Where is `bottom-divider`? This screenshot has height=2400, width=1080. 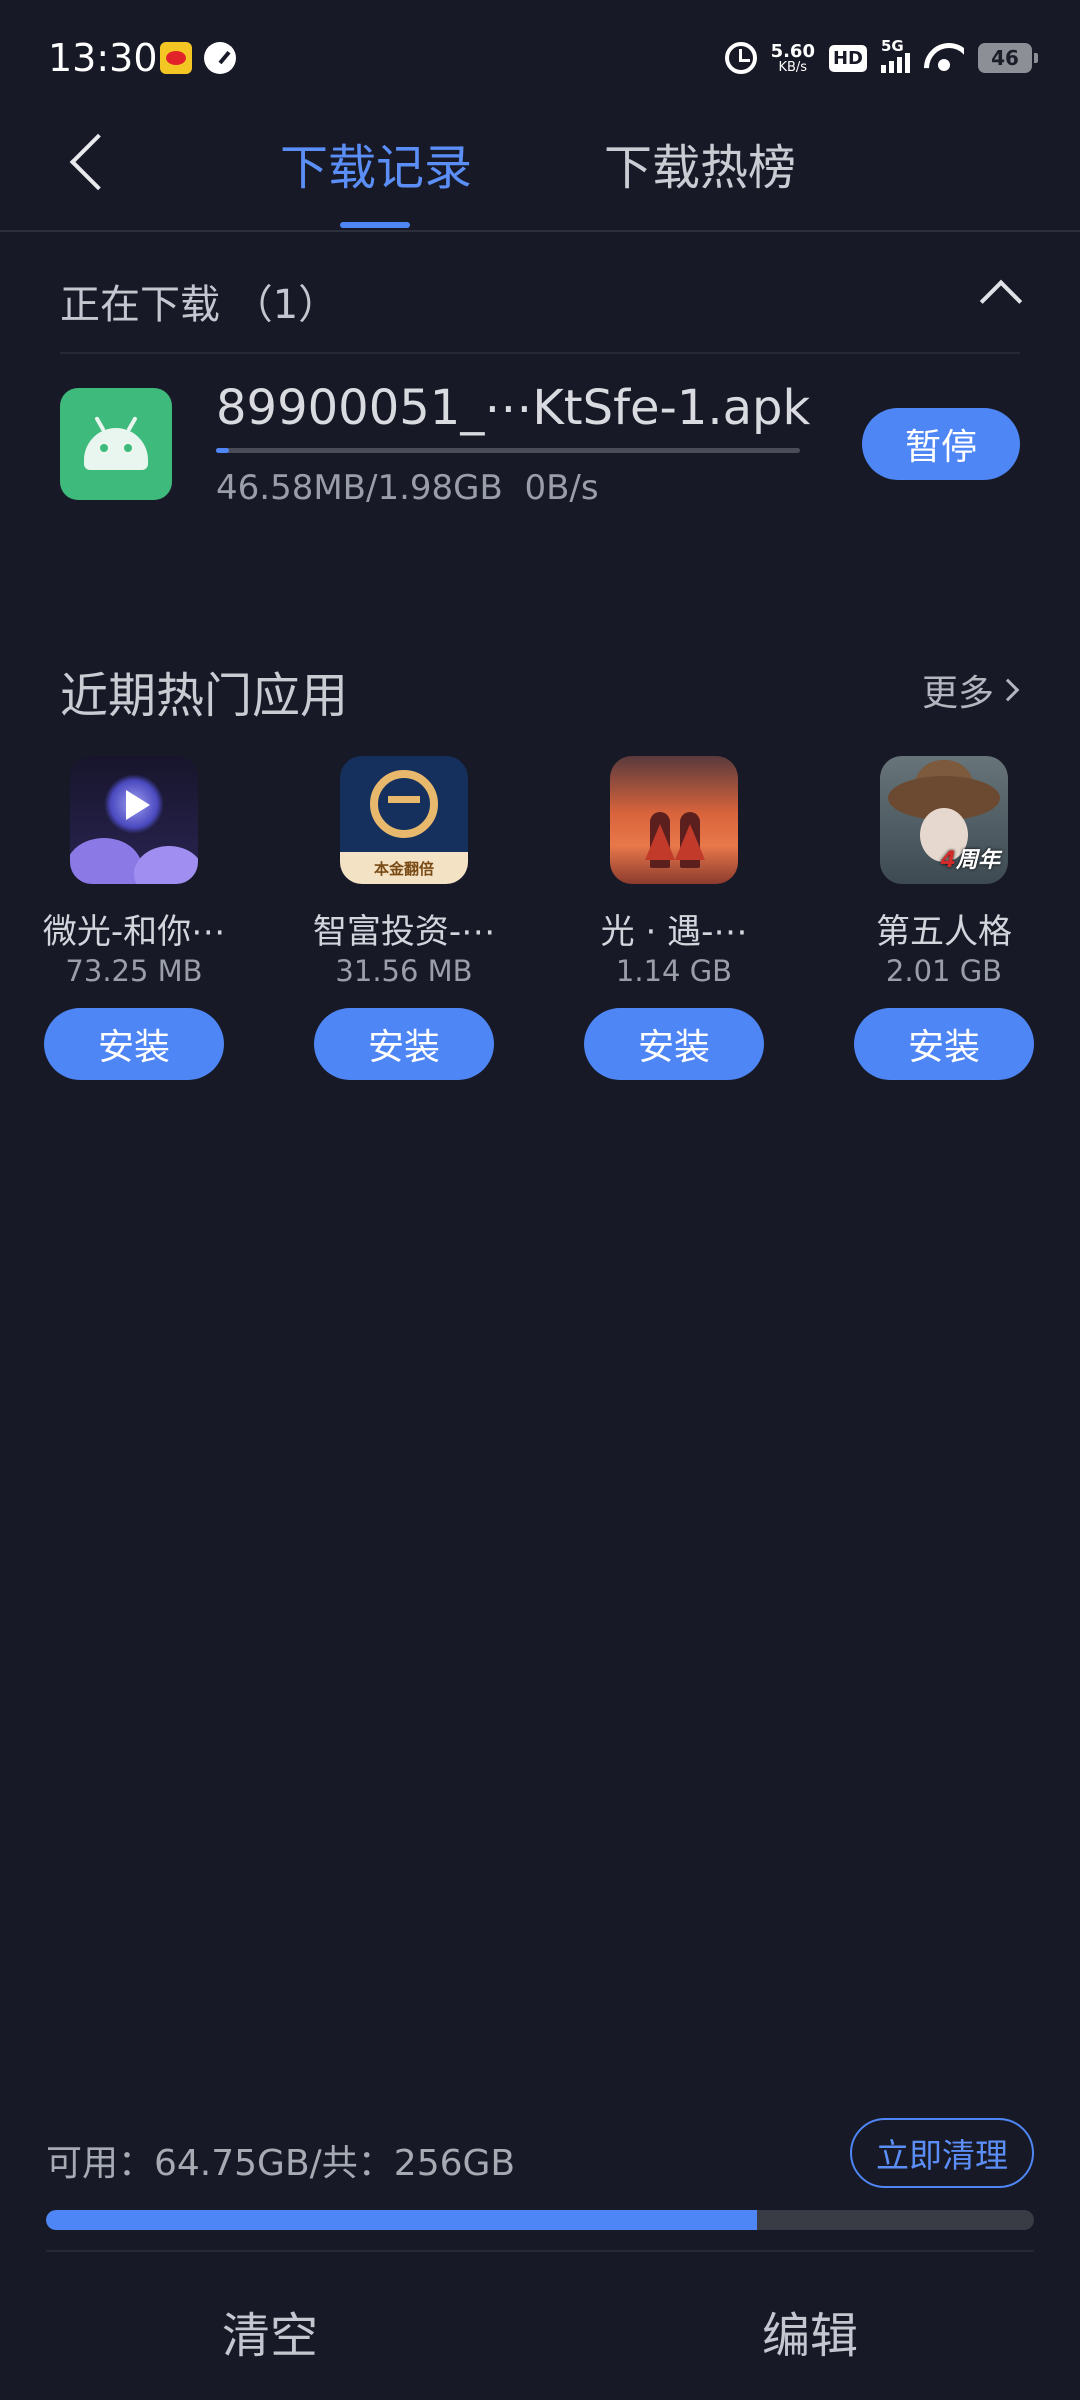 bottom-divider is located at coordinates (540, 2251).